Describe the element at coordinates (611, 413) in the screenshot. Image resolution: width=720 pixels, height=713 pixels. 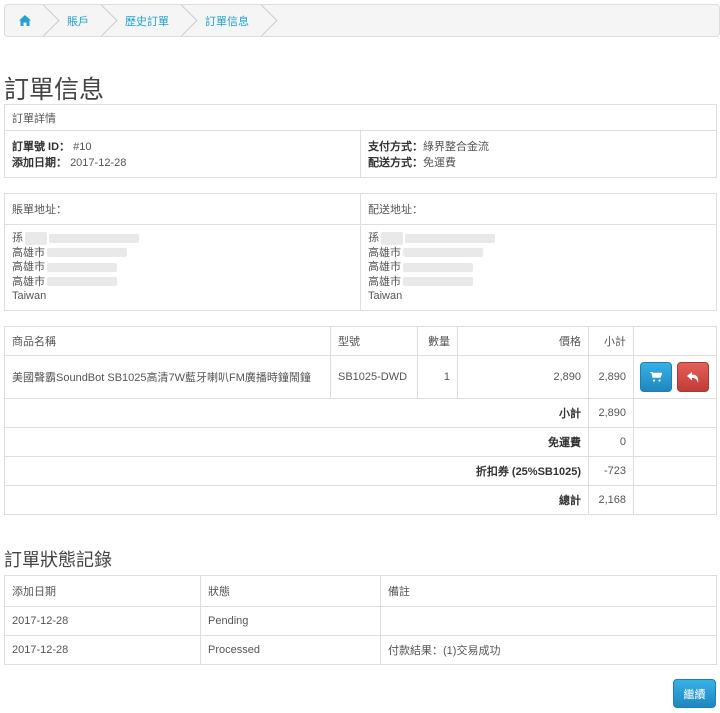
I see `subtotal-value: 2,890` at that location.